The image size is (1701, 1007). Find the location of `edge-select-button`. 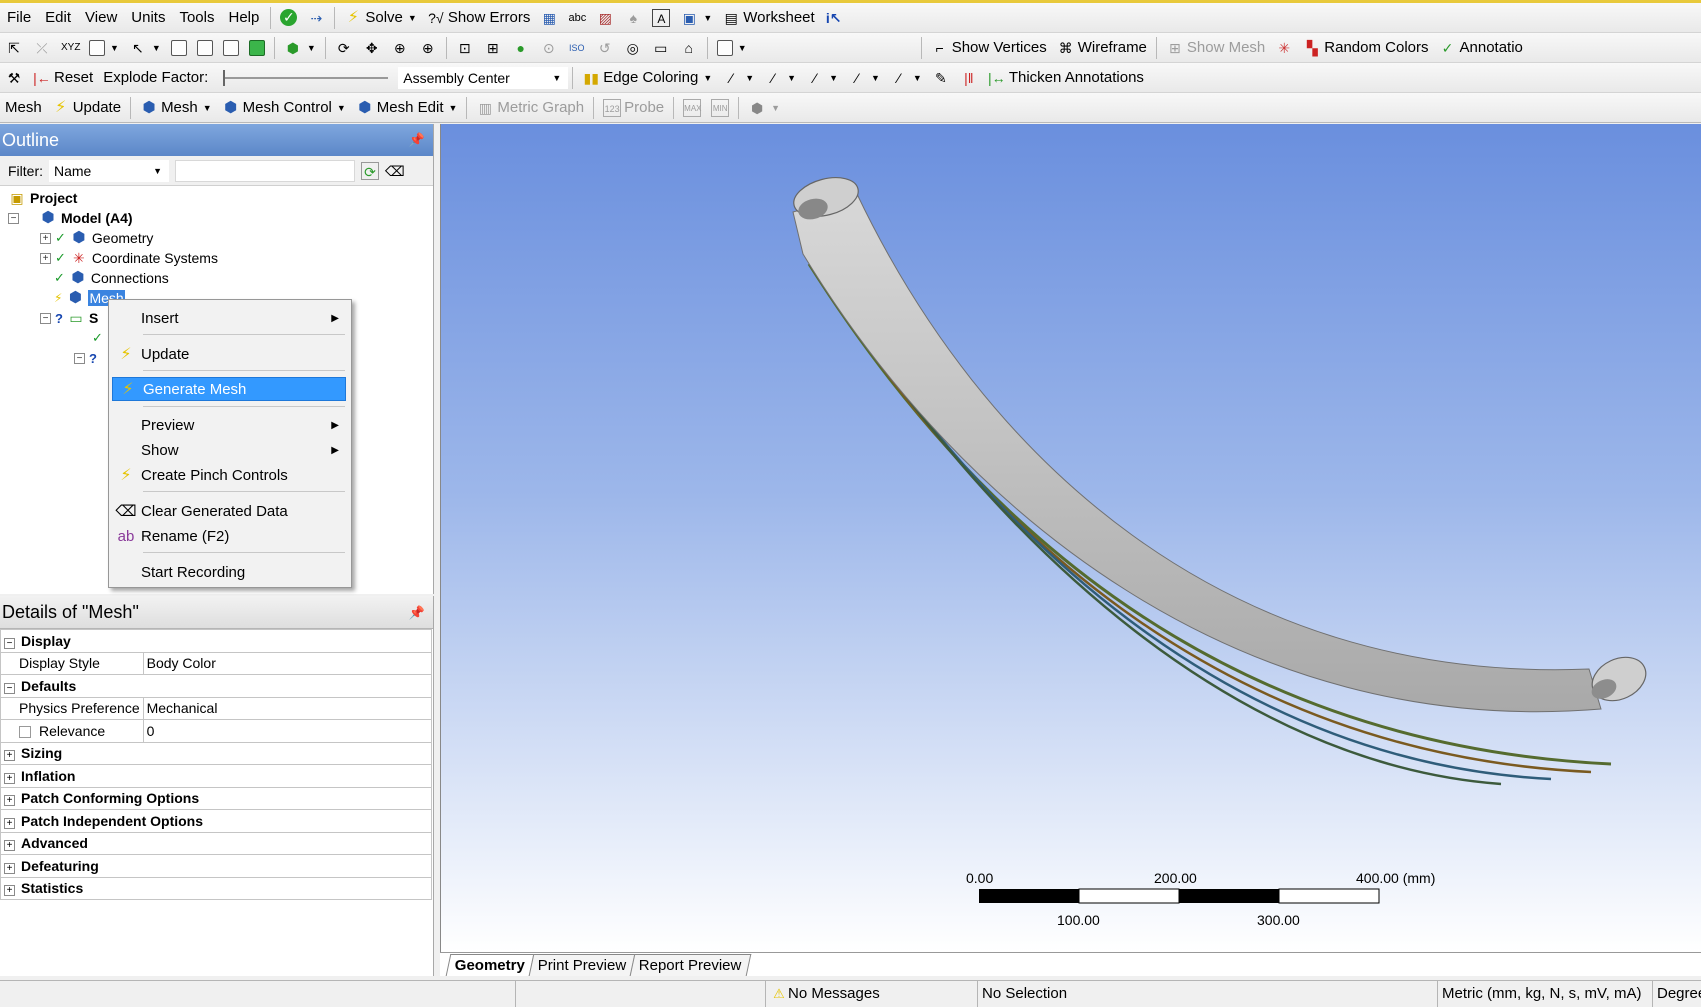

edge-select-button is located at coordinates (179, 48).